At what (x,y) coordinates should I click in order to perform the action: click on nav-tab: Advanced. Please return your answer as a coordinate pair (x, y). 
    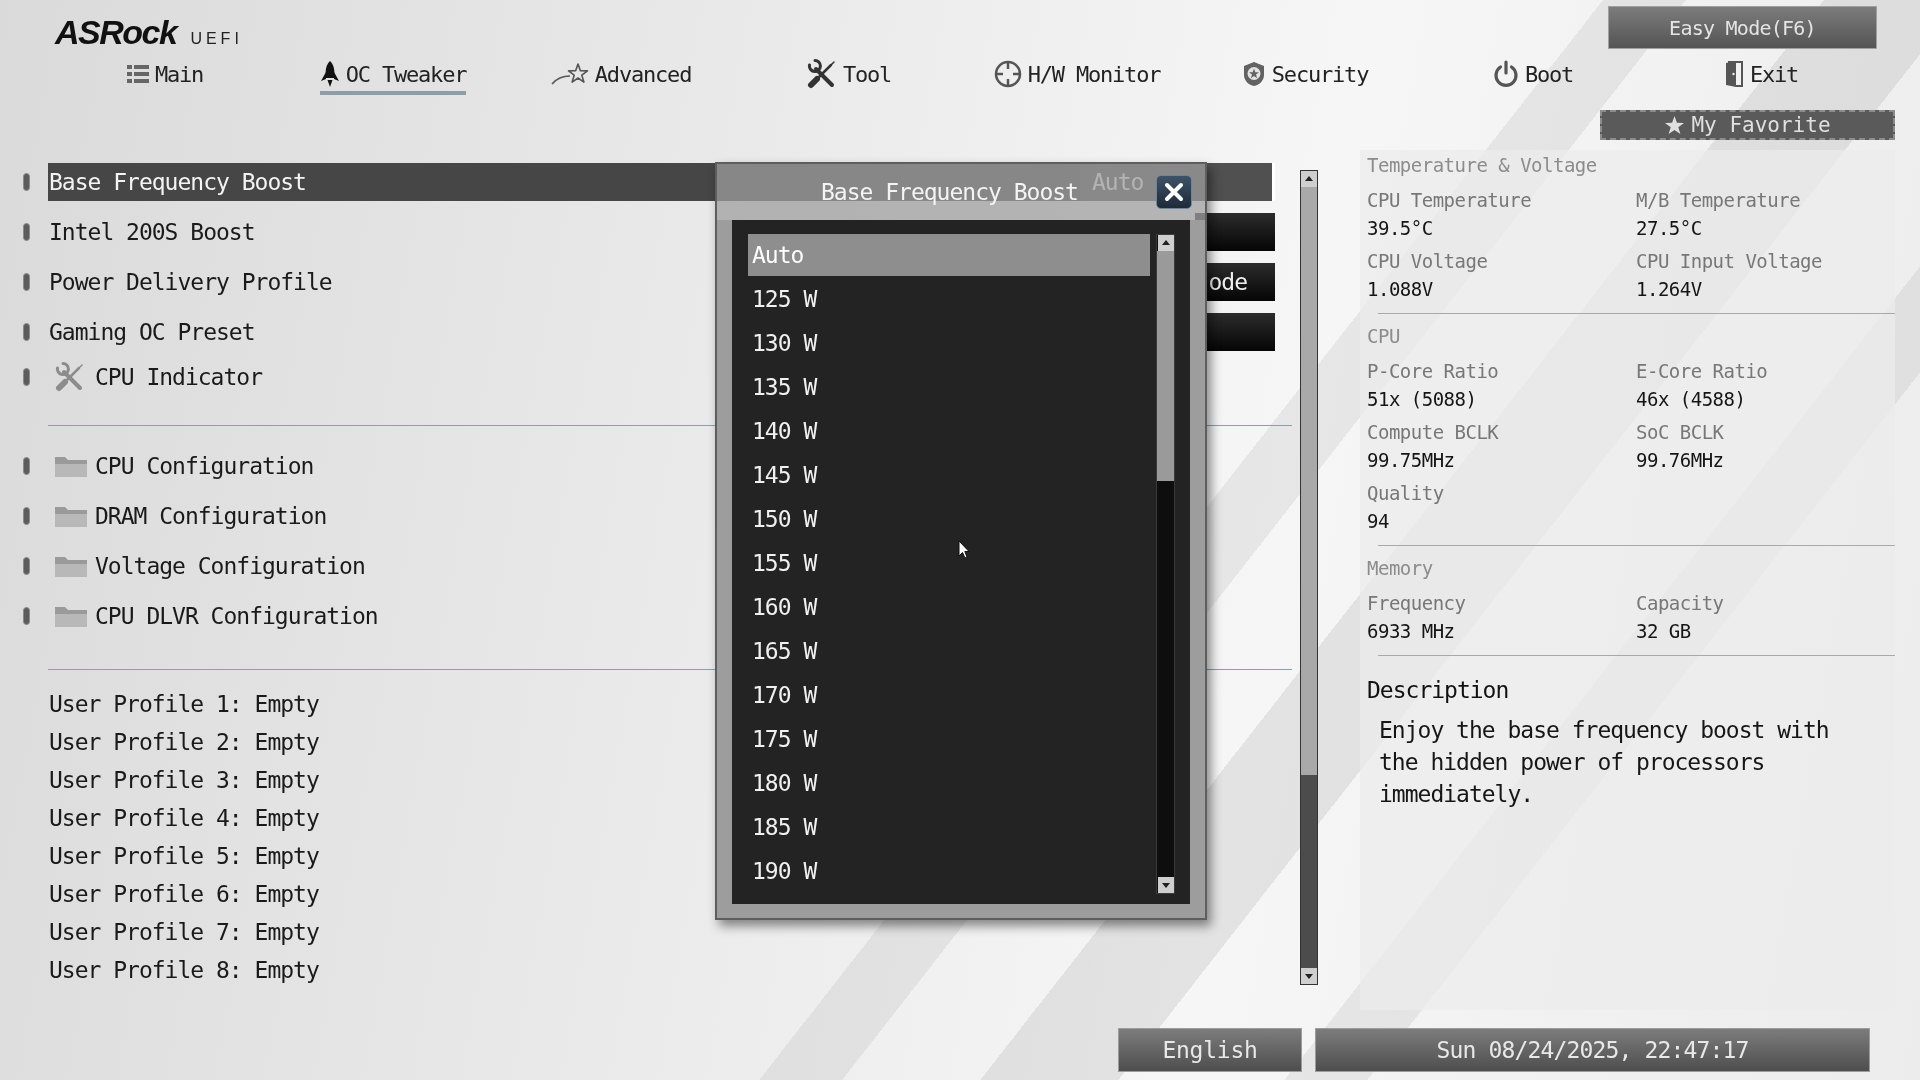
    Looking at the image, I should click on (621, 77).